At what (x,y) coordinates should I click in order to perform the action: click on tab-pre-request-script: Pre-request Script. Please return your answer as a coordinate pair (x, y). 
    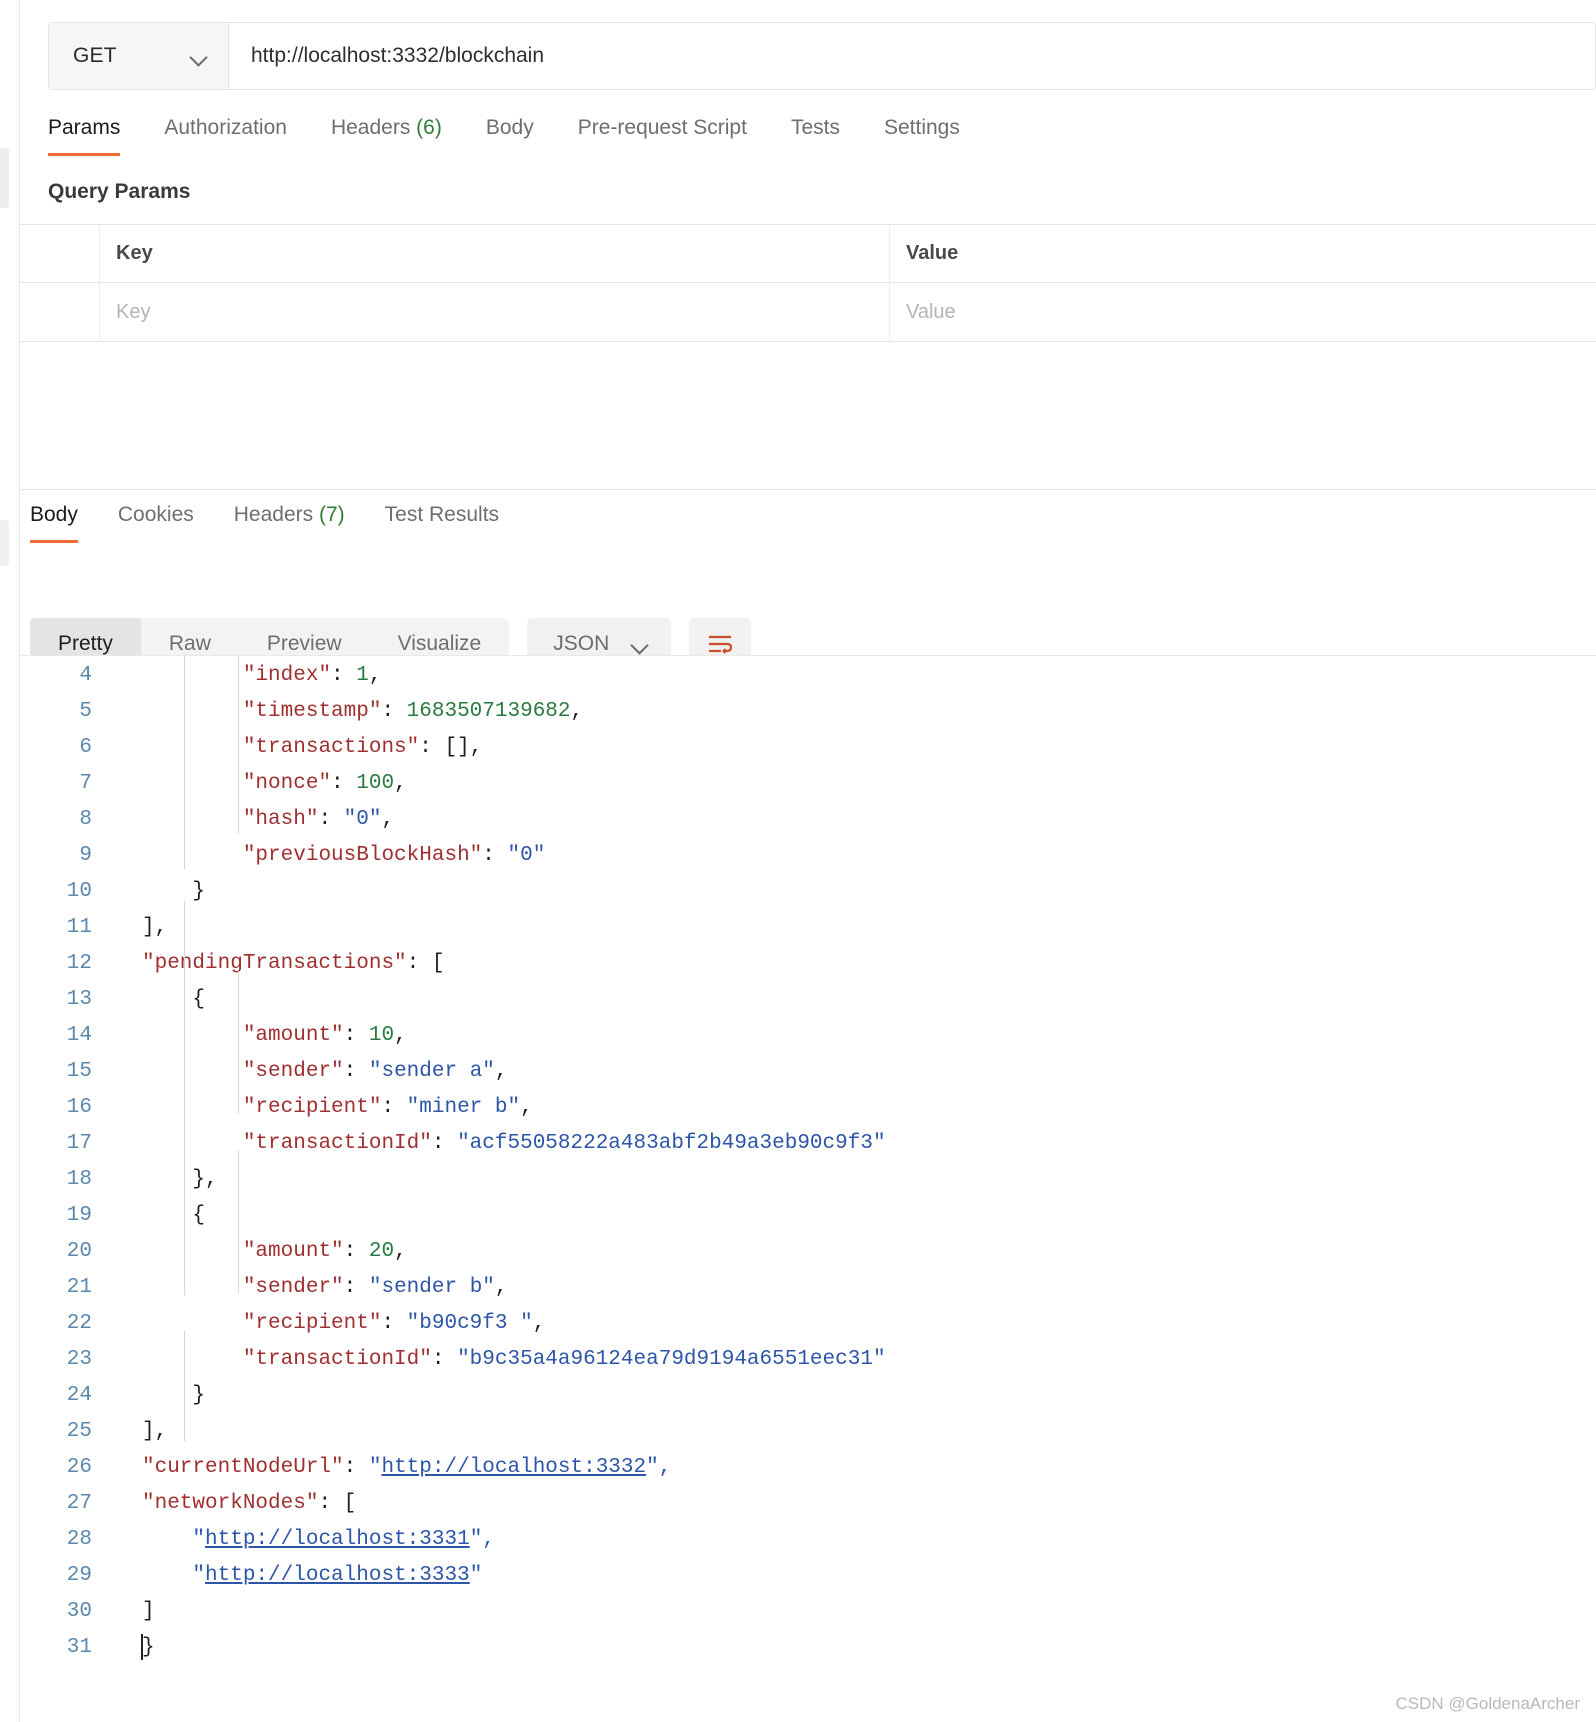
    Looking at the image, I should click on (662, 133).